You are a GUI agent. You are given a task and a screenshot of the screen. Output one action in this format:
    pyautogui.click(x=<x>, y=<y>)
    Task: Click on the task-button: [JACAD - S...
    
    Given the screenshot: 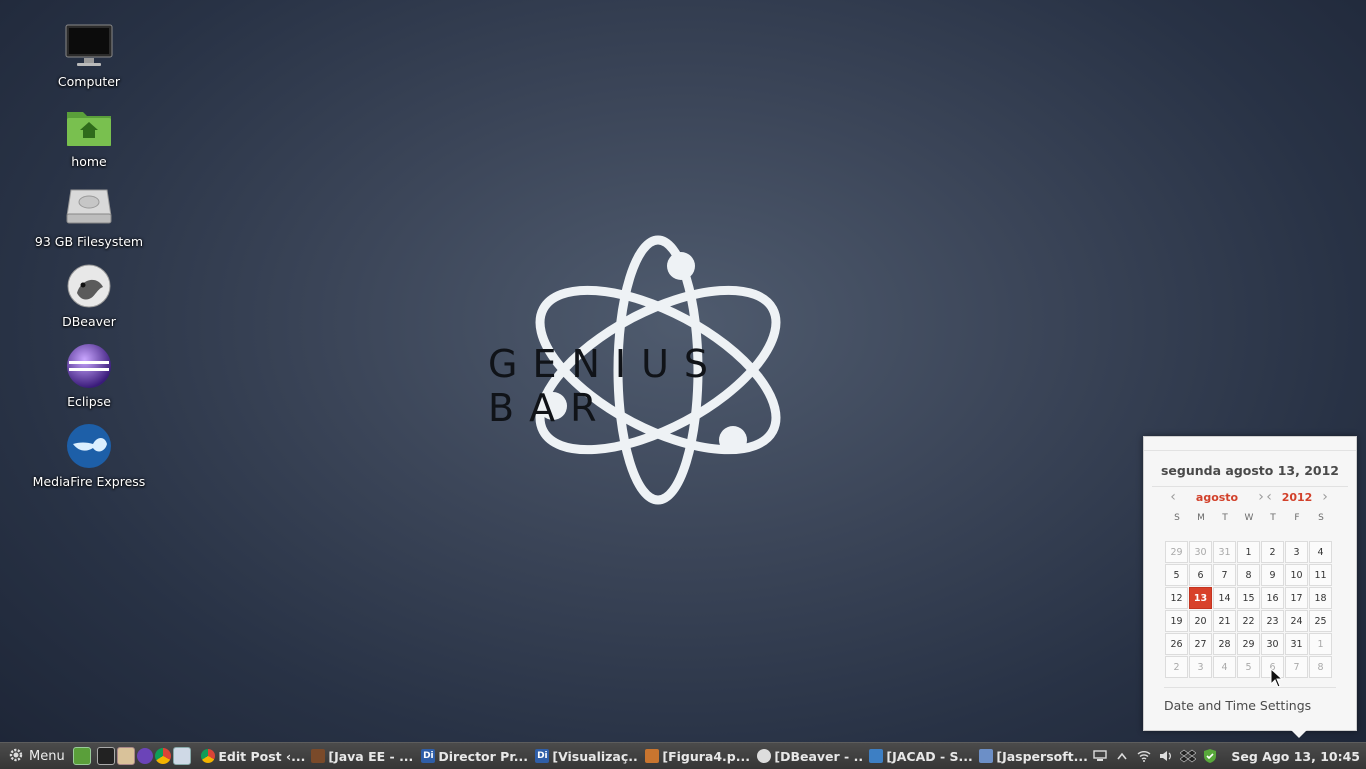 What is the action you would take?
    pyautogui.click(x=919, y=756)
    